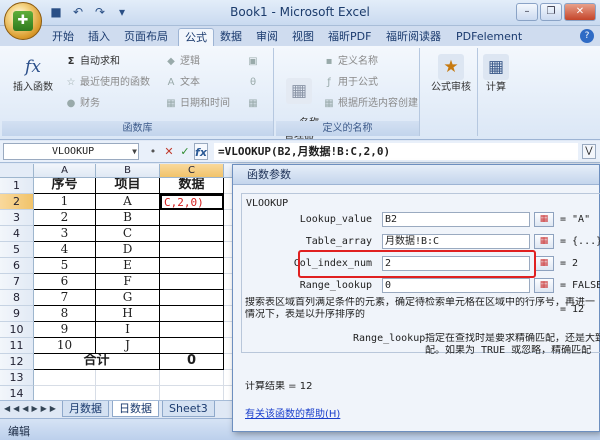 The width and height of the screenshot is (600, 440). I want to click on sheet-tab-sheet3: Sheet3, so click(188, 409).